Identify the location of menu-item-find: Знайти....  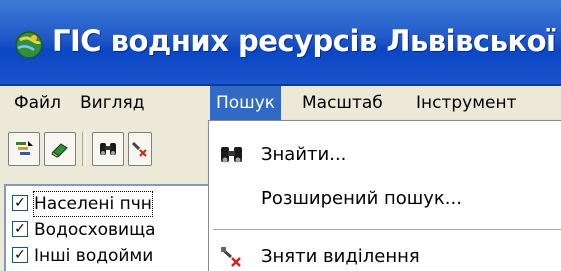
(385, 155).